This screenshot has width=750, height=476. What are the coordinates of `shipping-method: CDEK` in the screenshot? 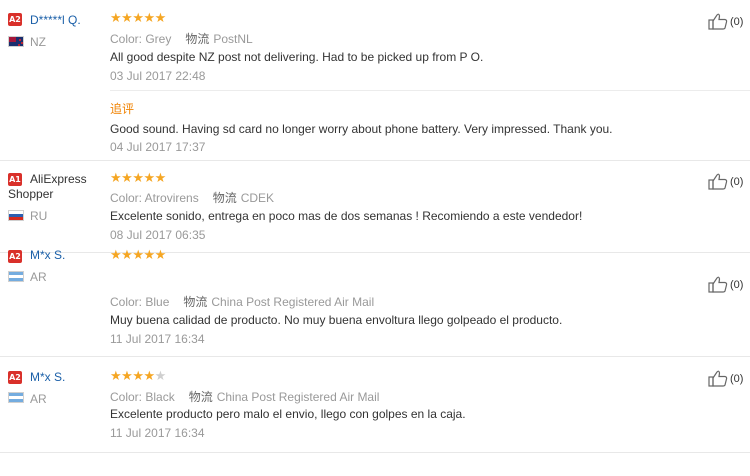 It's located at (257, 198).